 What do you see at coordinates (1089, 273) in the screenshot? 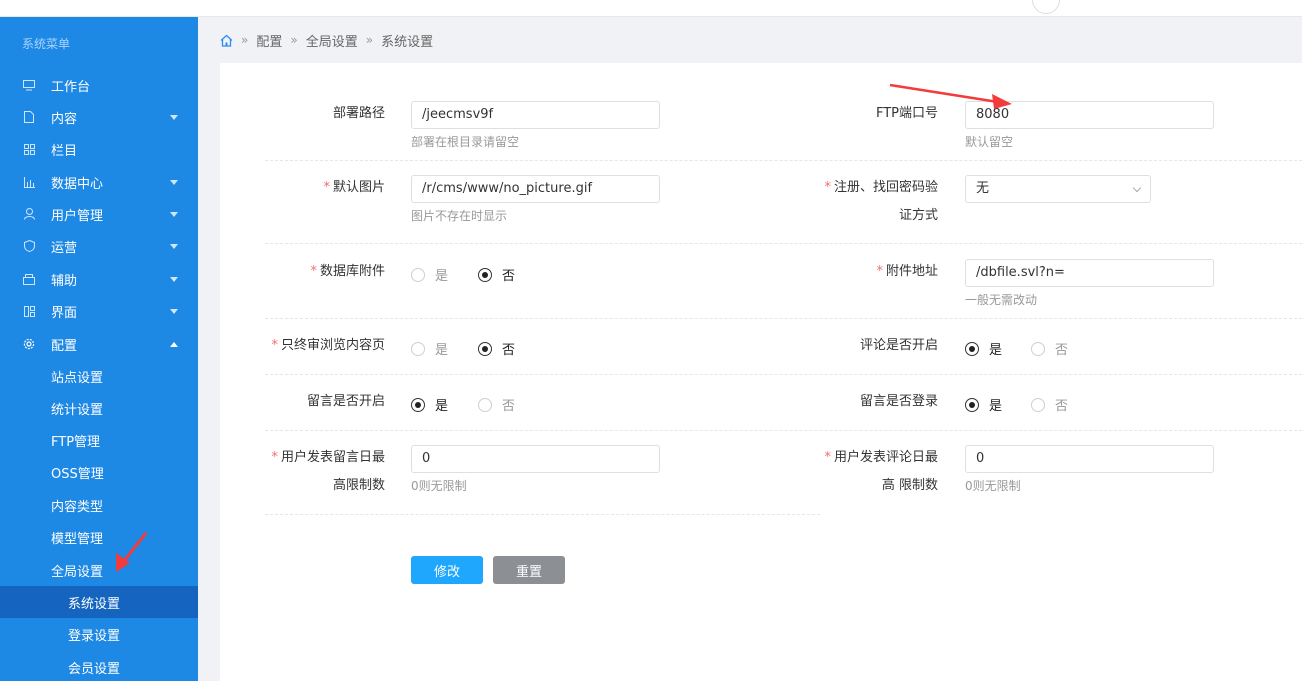
I see `attachment-url-input: /dbfile.svl?n=` at bounding box center [1089, 273].